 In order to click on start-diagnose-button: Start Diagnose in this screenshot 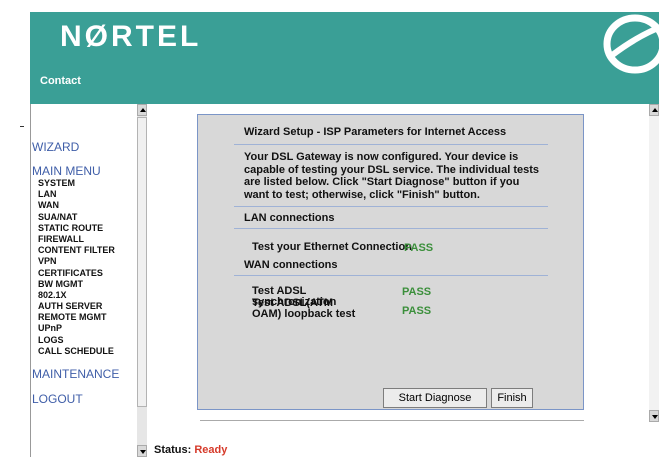, I will do `click(435, 398)`.